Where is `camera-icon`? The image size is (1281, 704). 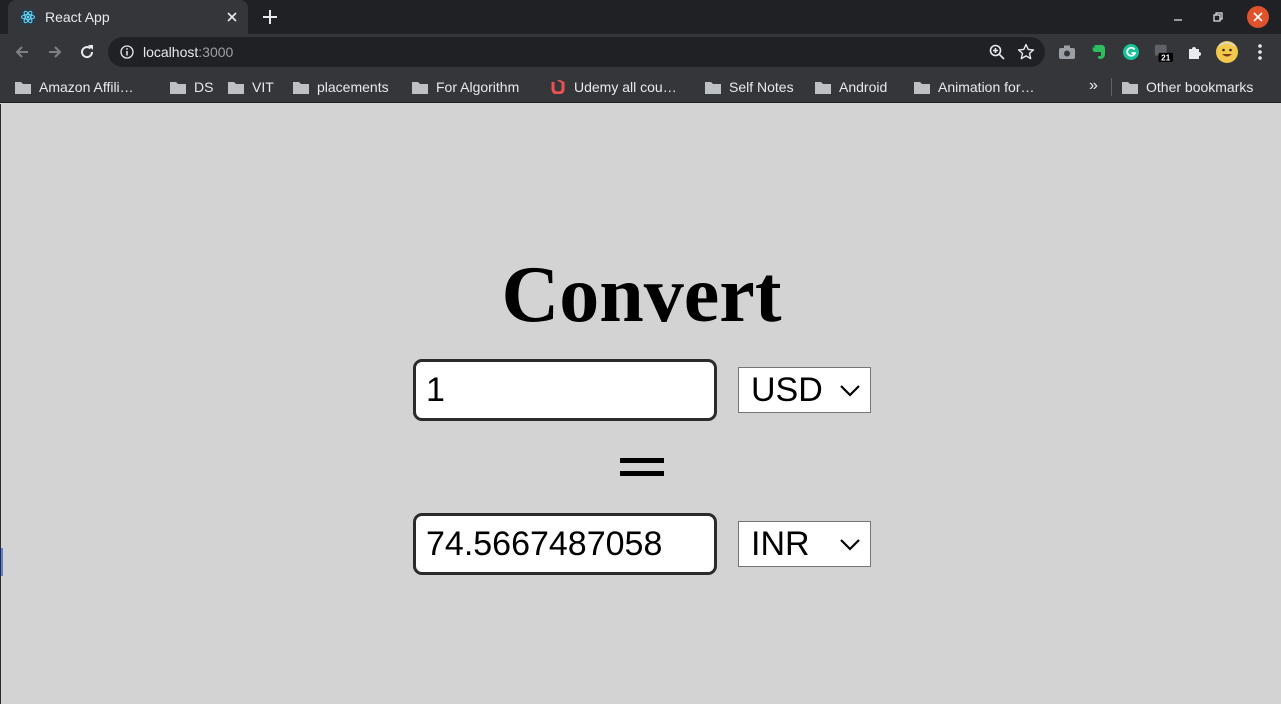
camera-icon is located at coordinates (1067, 52).